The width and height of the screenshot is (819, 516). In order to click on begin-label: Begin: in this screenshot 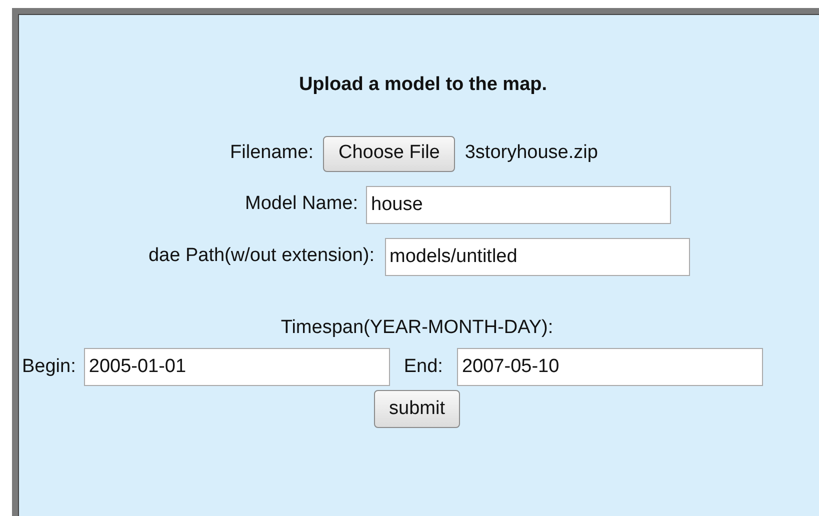, I will do `click(49, 366)`.